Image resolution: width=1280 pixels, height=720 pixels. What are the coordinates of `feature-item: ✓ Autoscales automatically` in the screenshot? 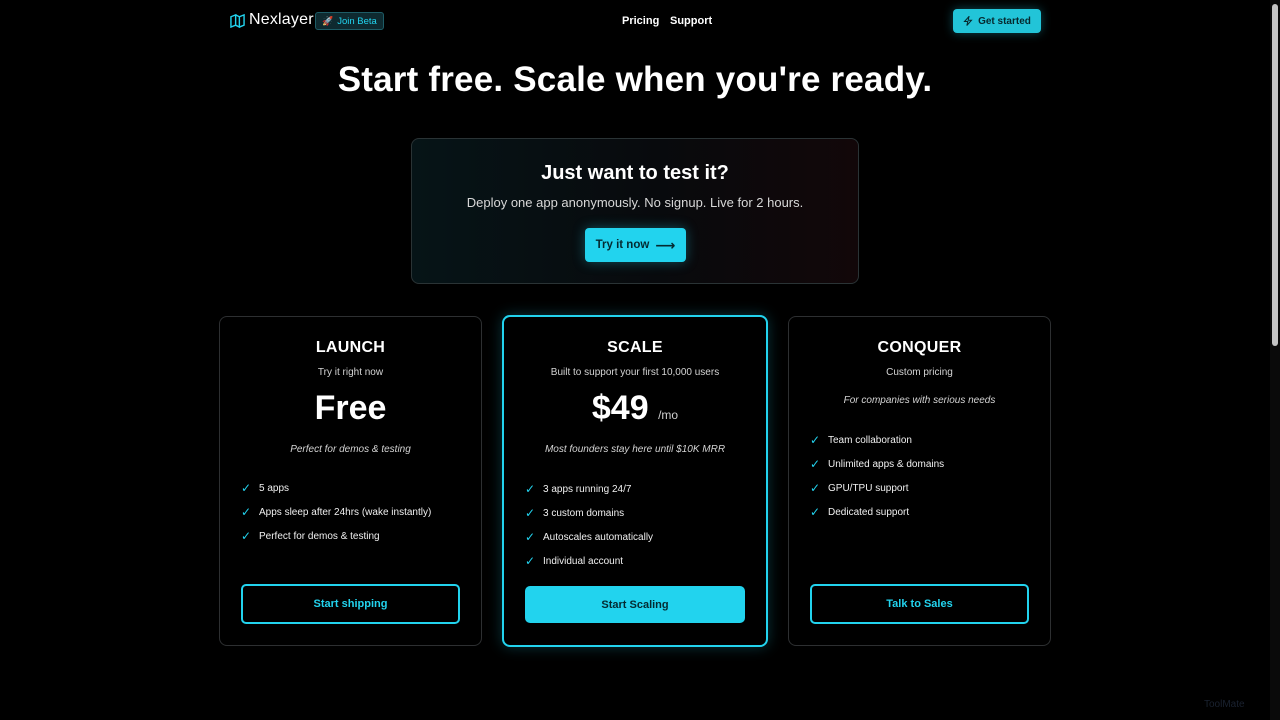 It's located at (589, 537).